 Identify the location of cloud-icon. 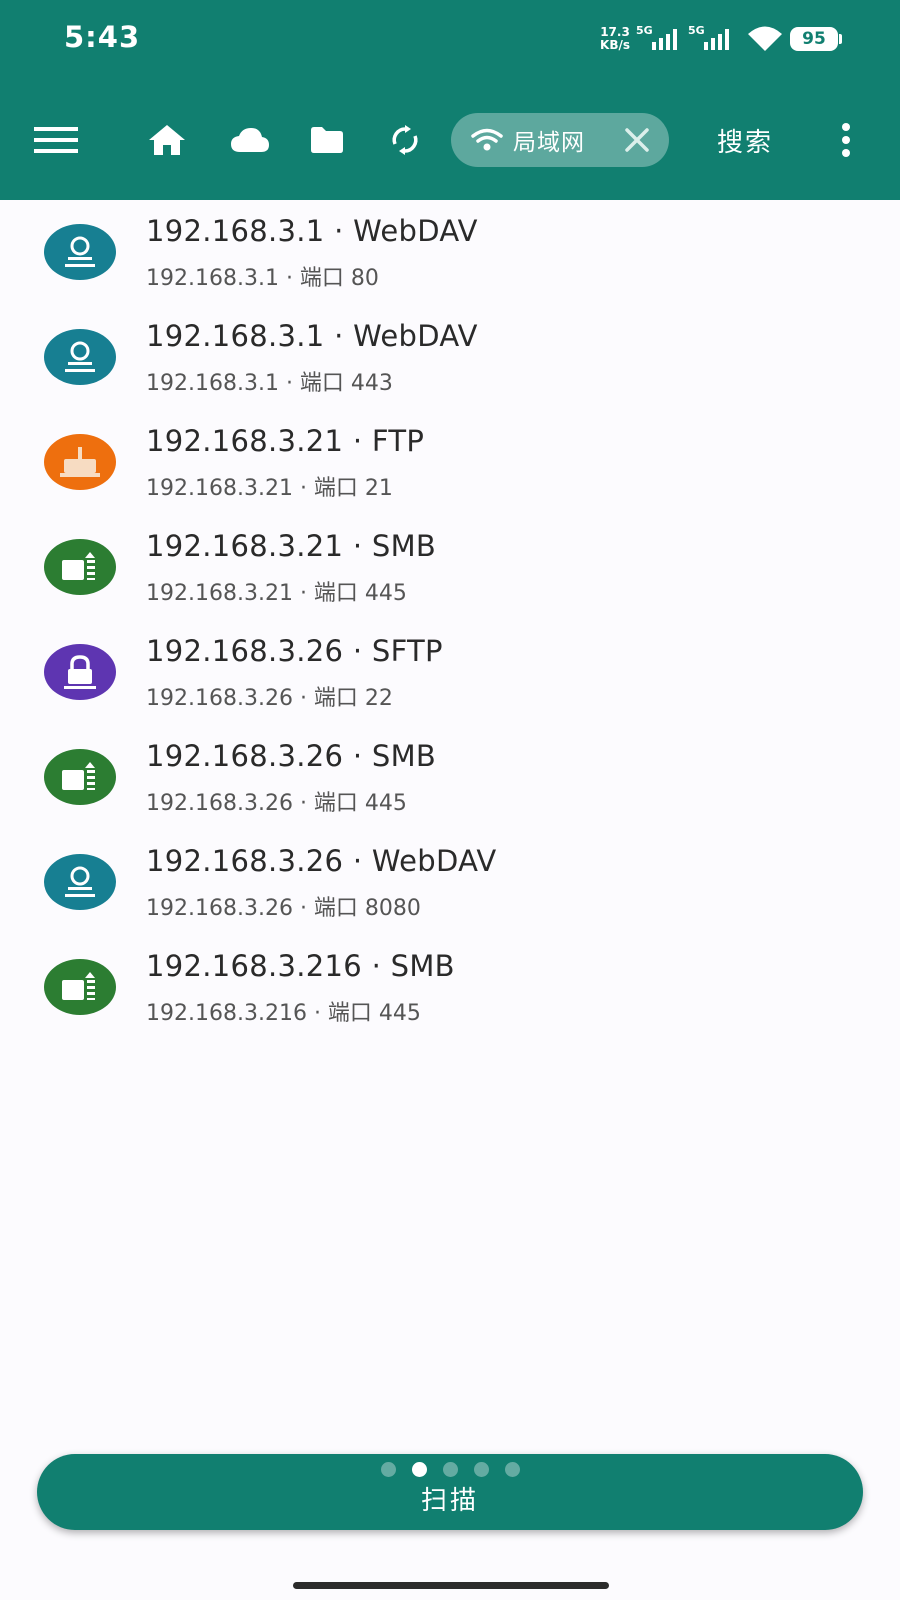
(250, 140).